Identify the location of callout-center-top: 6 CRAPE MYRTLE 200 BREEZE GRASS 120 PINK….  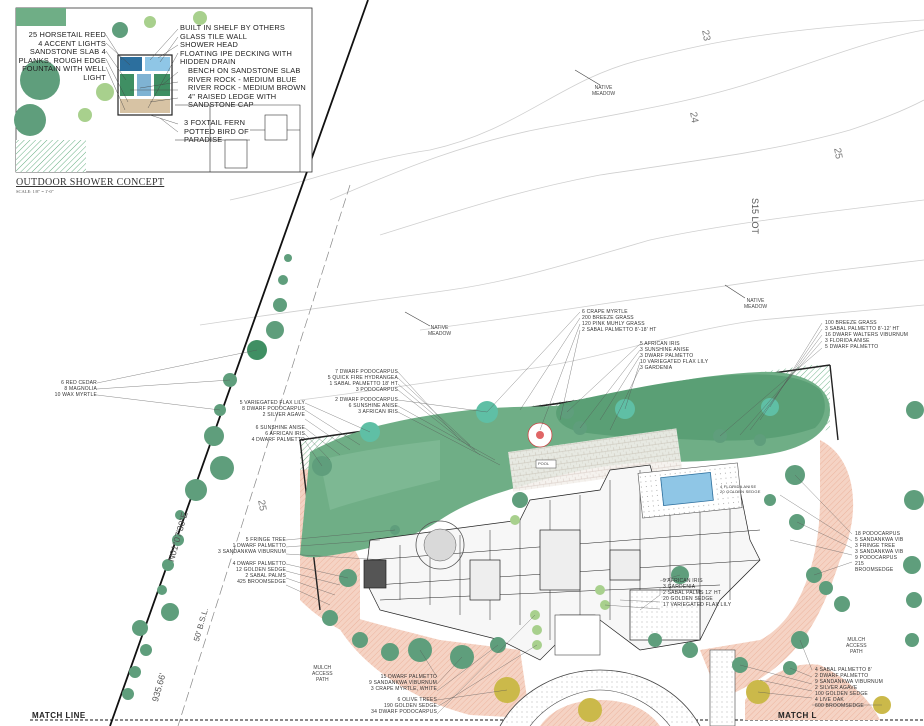
(619, 321).